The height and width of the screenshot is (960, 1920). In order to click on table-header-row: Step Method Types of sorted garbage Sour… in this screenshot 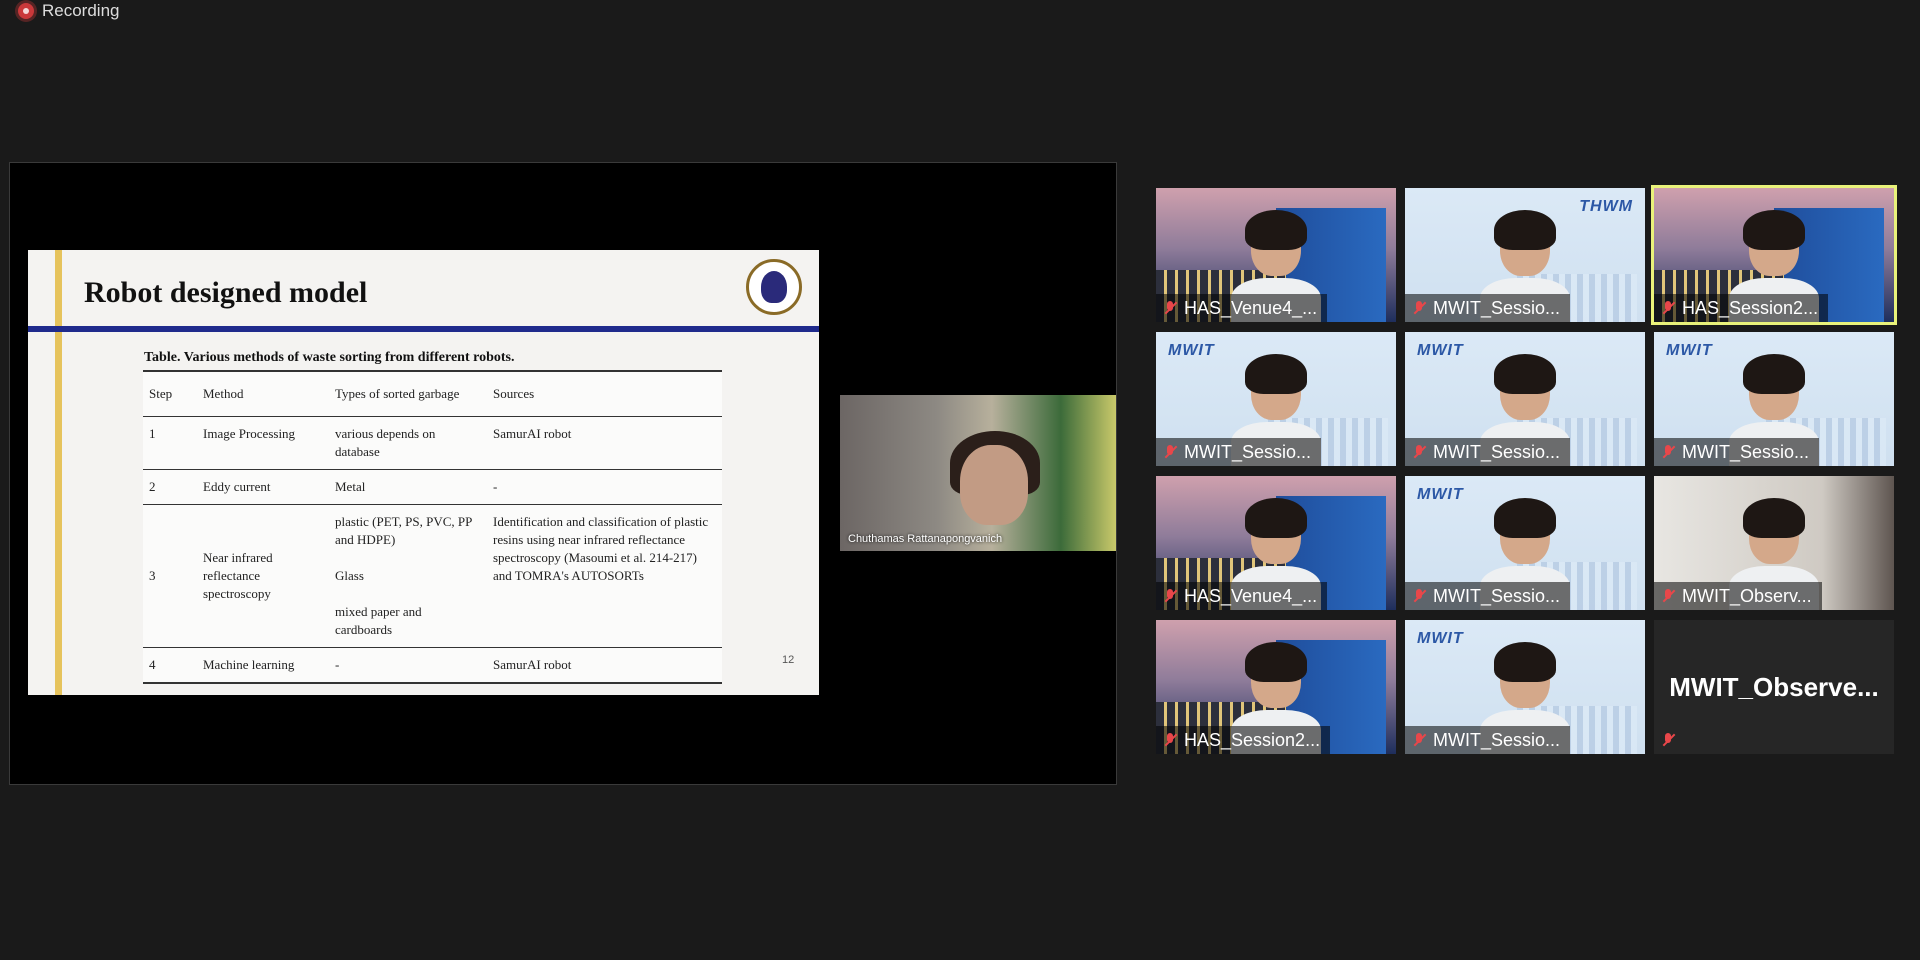, I will do `click(432, 393)`.